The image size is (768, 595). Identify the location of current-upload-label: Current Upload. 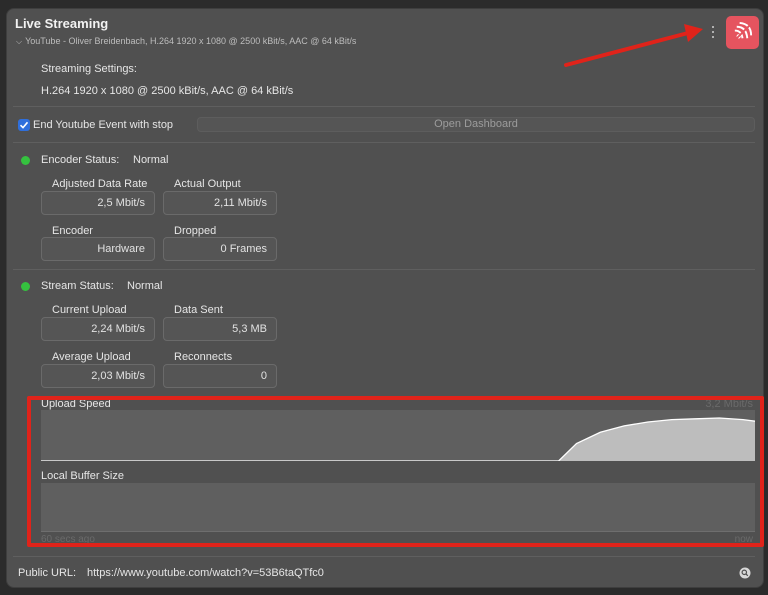
(89, 310).